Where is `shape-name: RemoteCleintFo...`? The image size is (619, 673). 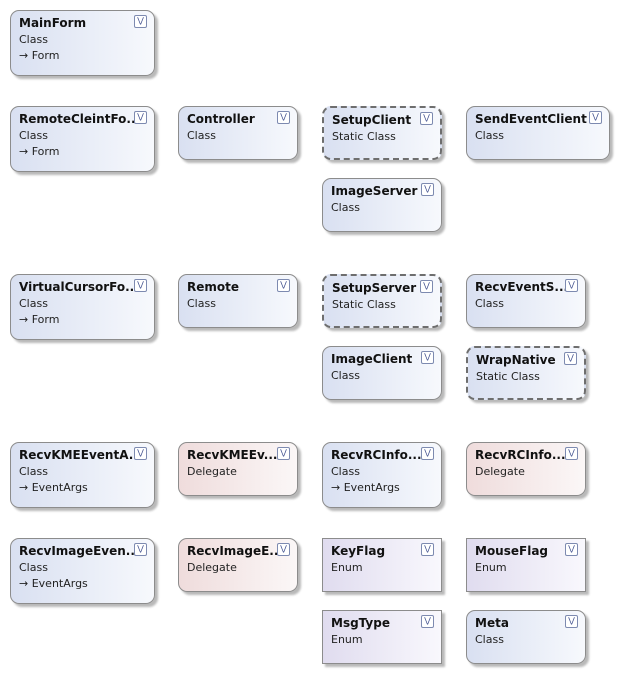
shape-name: RemoteCleintFo... is located at coordinates (80, 119).